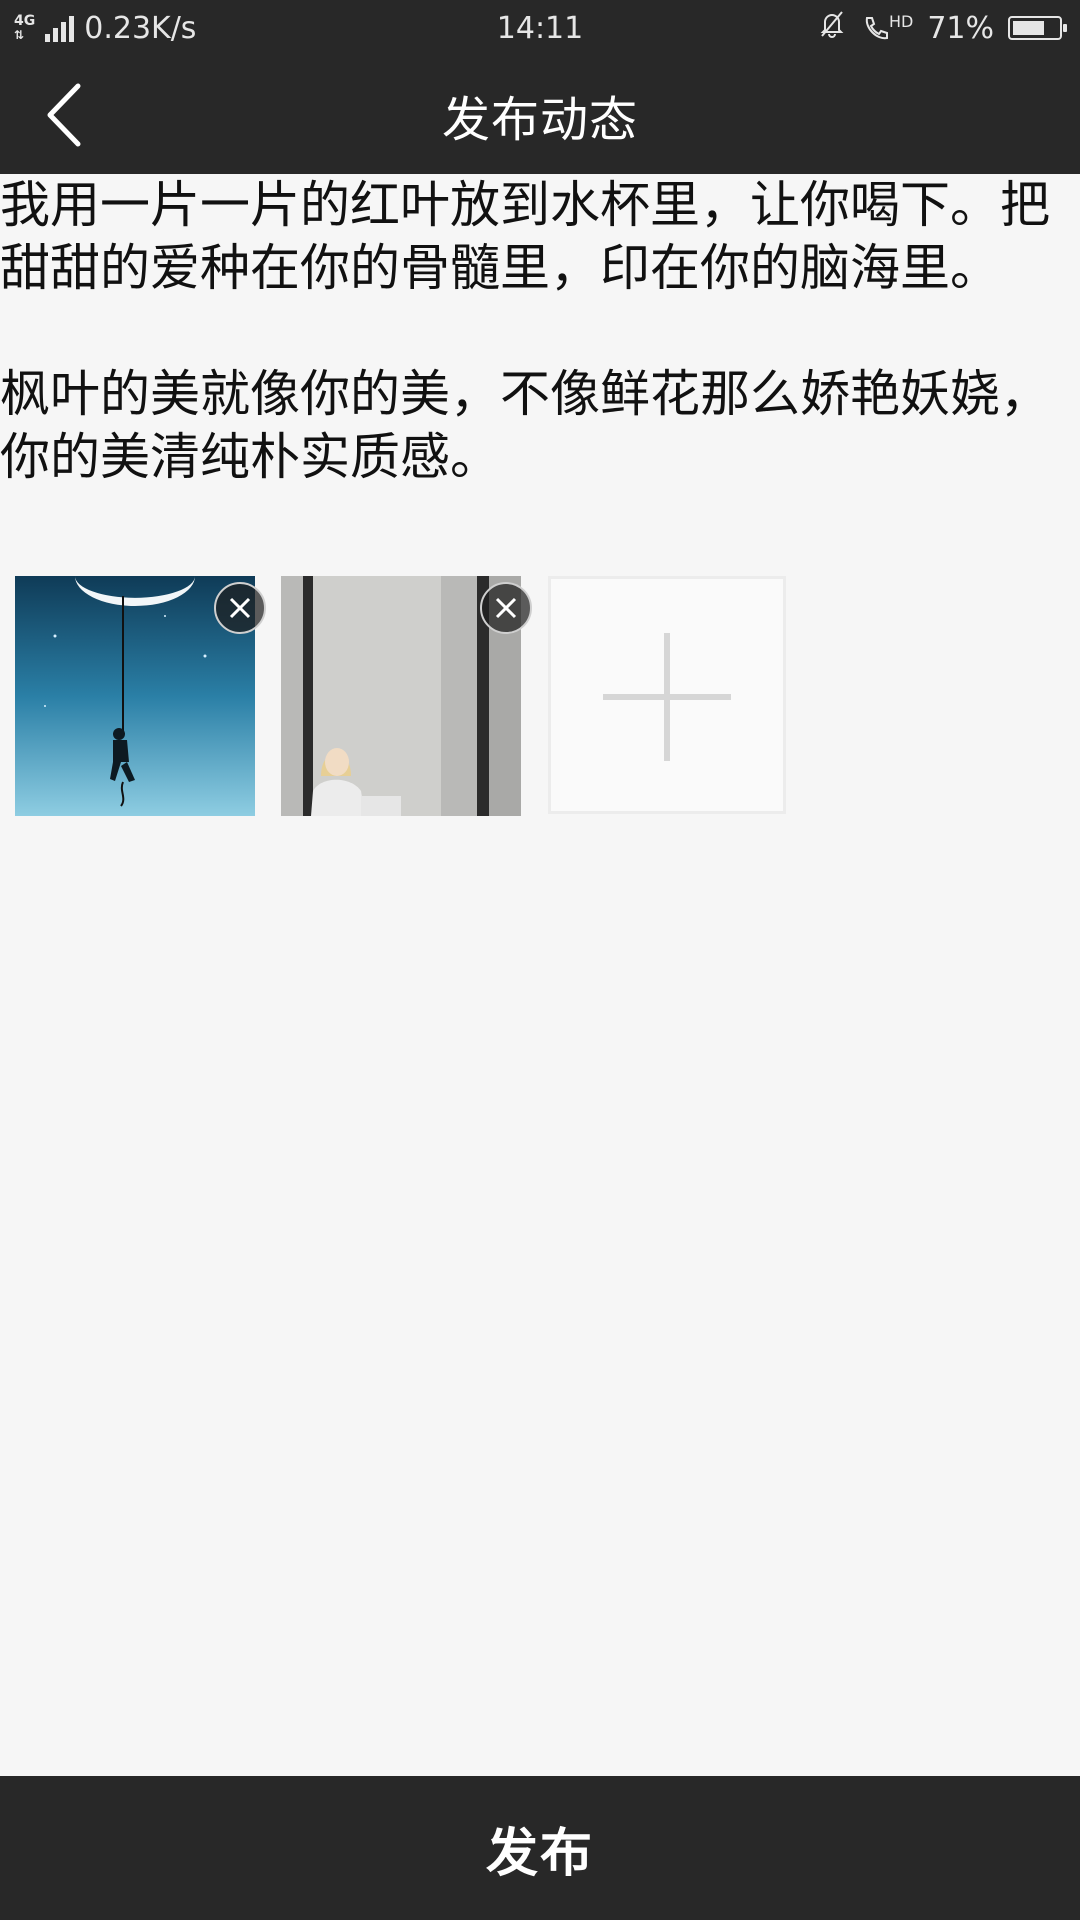 The height and width of the screenshot is (1920, 1080). I want to click on page-title: 发布动态, so click(539, 120).